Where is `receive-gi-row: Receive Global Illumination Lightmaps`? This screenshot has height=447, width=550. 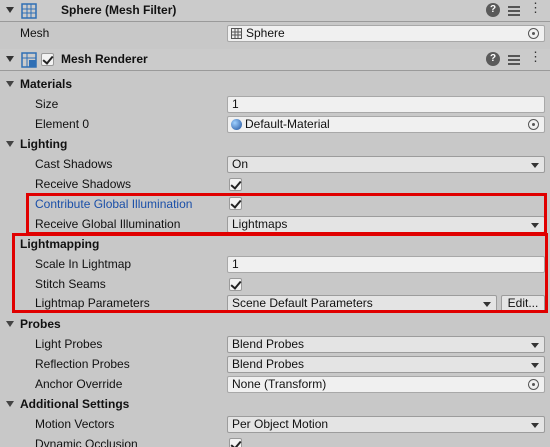
receive-gi-row: Receive Global Illumination Lightmaps is located at coordinates (275, 224).